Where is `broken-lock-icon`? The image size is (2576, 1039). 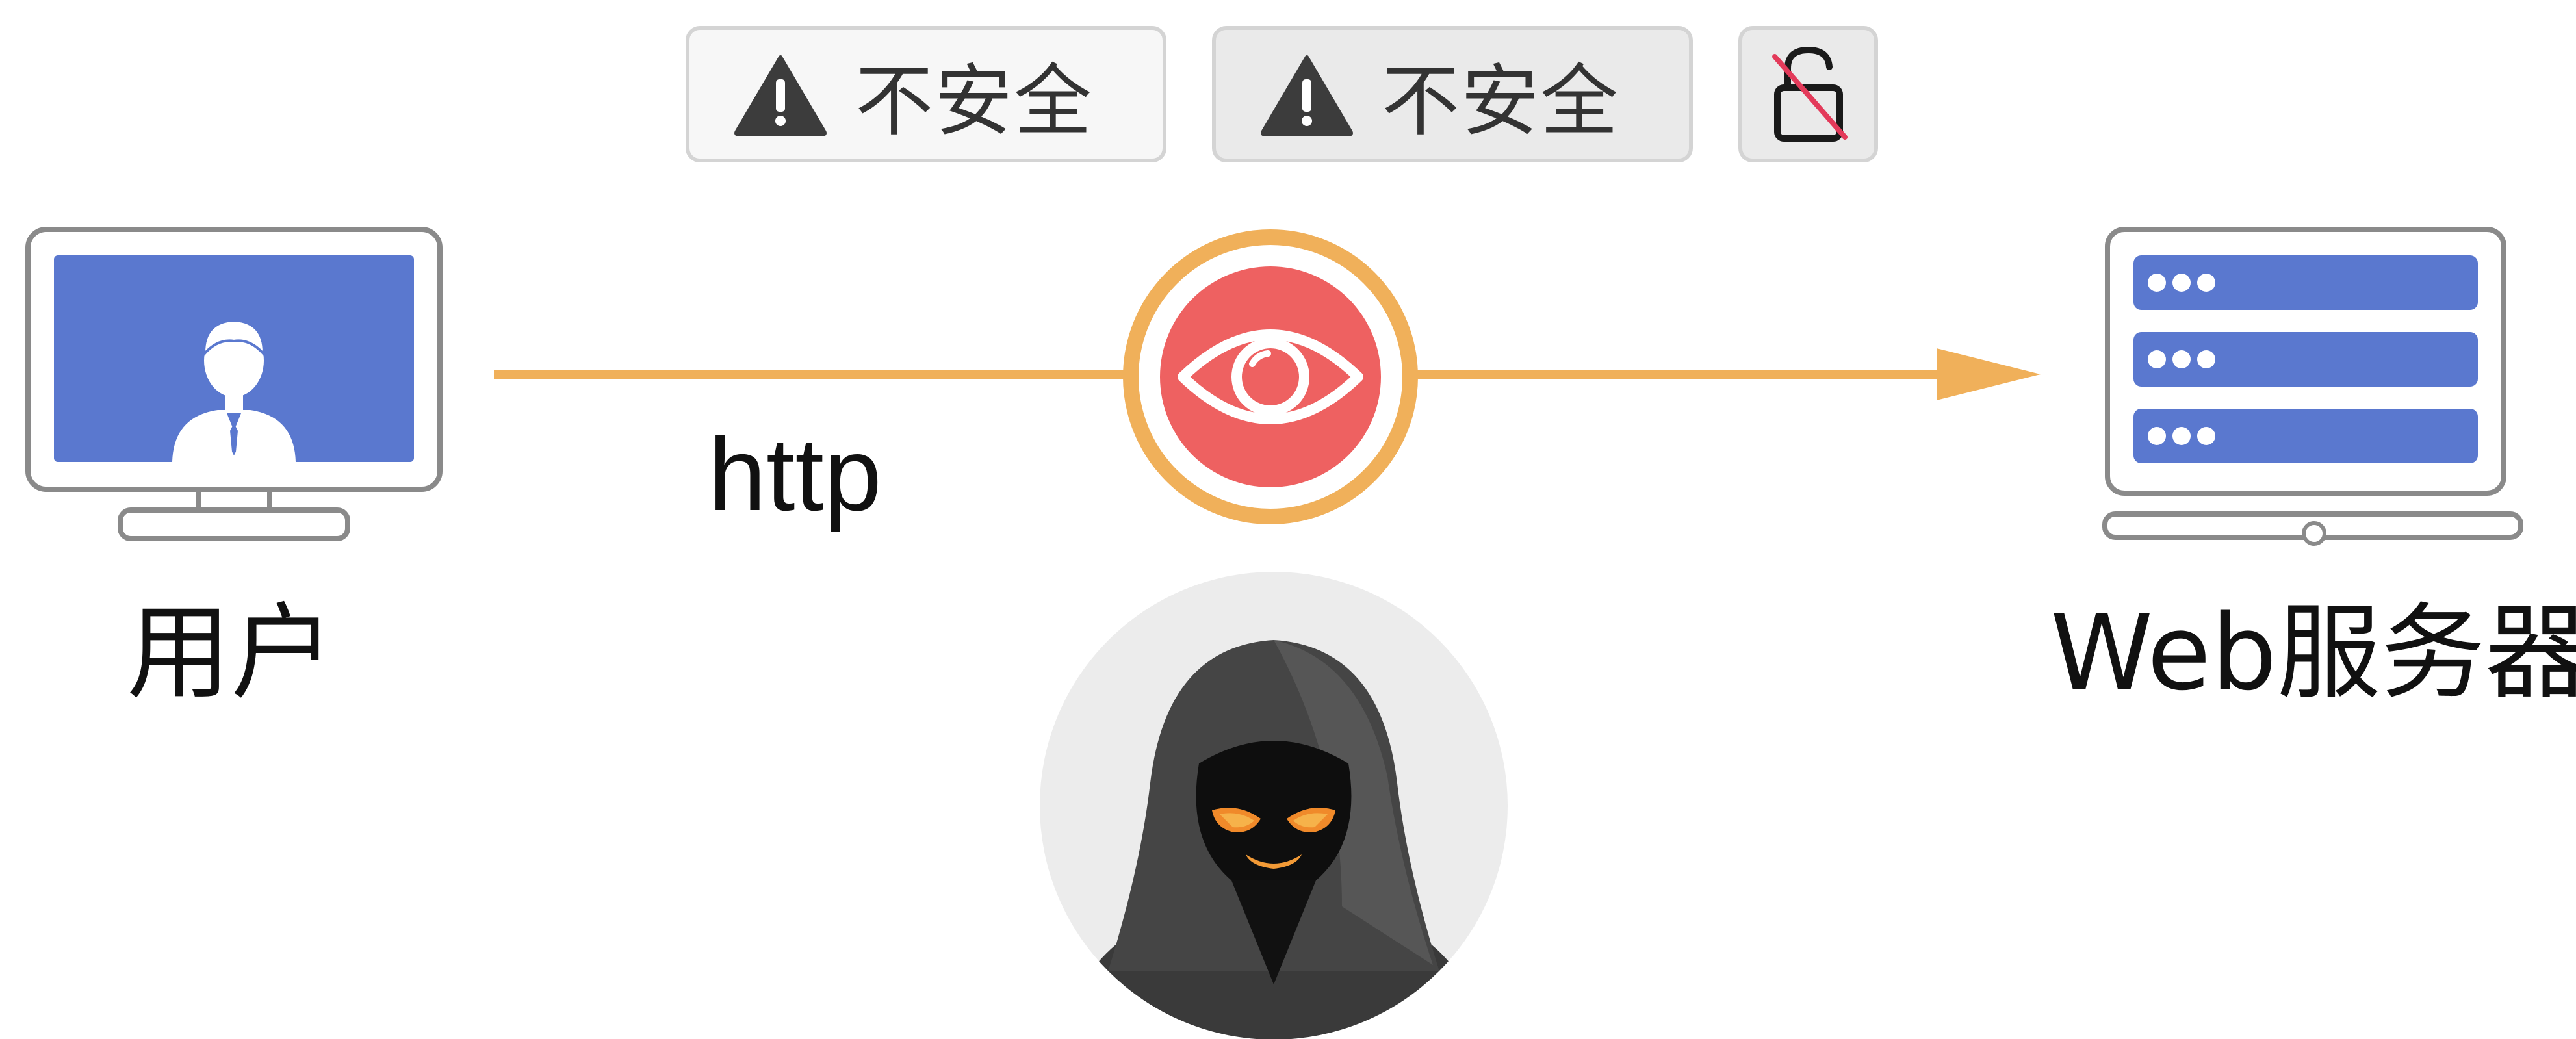 broken-lock-icon is located at coordinates (1810, 94).